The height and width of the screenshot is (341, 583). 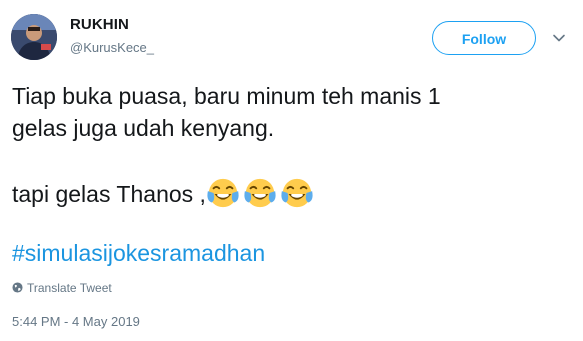 I want to click on avatar, so click(x=34, y=37).